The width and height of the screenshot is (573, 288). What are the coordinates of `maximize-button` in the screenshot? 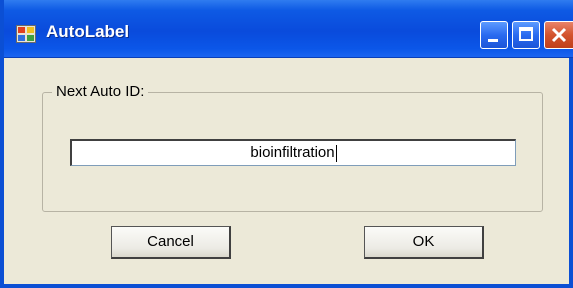 It's located at (526, 35).